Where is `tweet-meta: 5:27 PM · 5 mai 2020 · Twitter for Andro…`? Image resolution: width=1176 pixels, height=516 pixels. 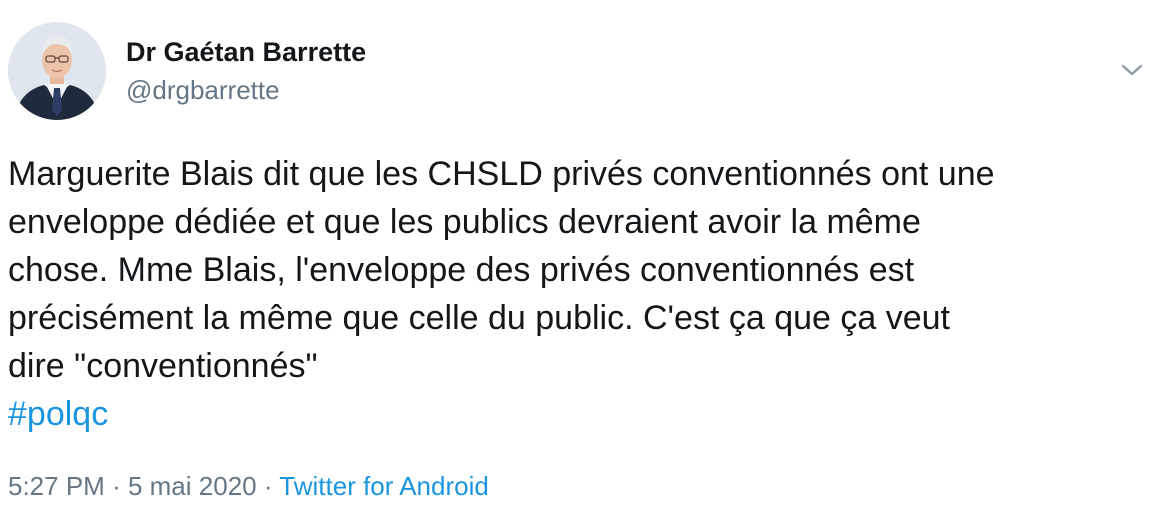 tweet-meta: 5:27 PM · 5 mai 2020 · Twitter for Andro… is located at coordinates (248, 486).